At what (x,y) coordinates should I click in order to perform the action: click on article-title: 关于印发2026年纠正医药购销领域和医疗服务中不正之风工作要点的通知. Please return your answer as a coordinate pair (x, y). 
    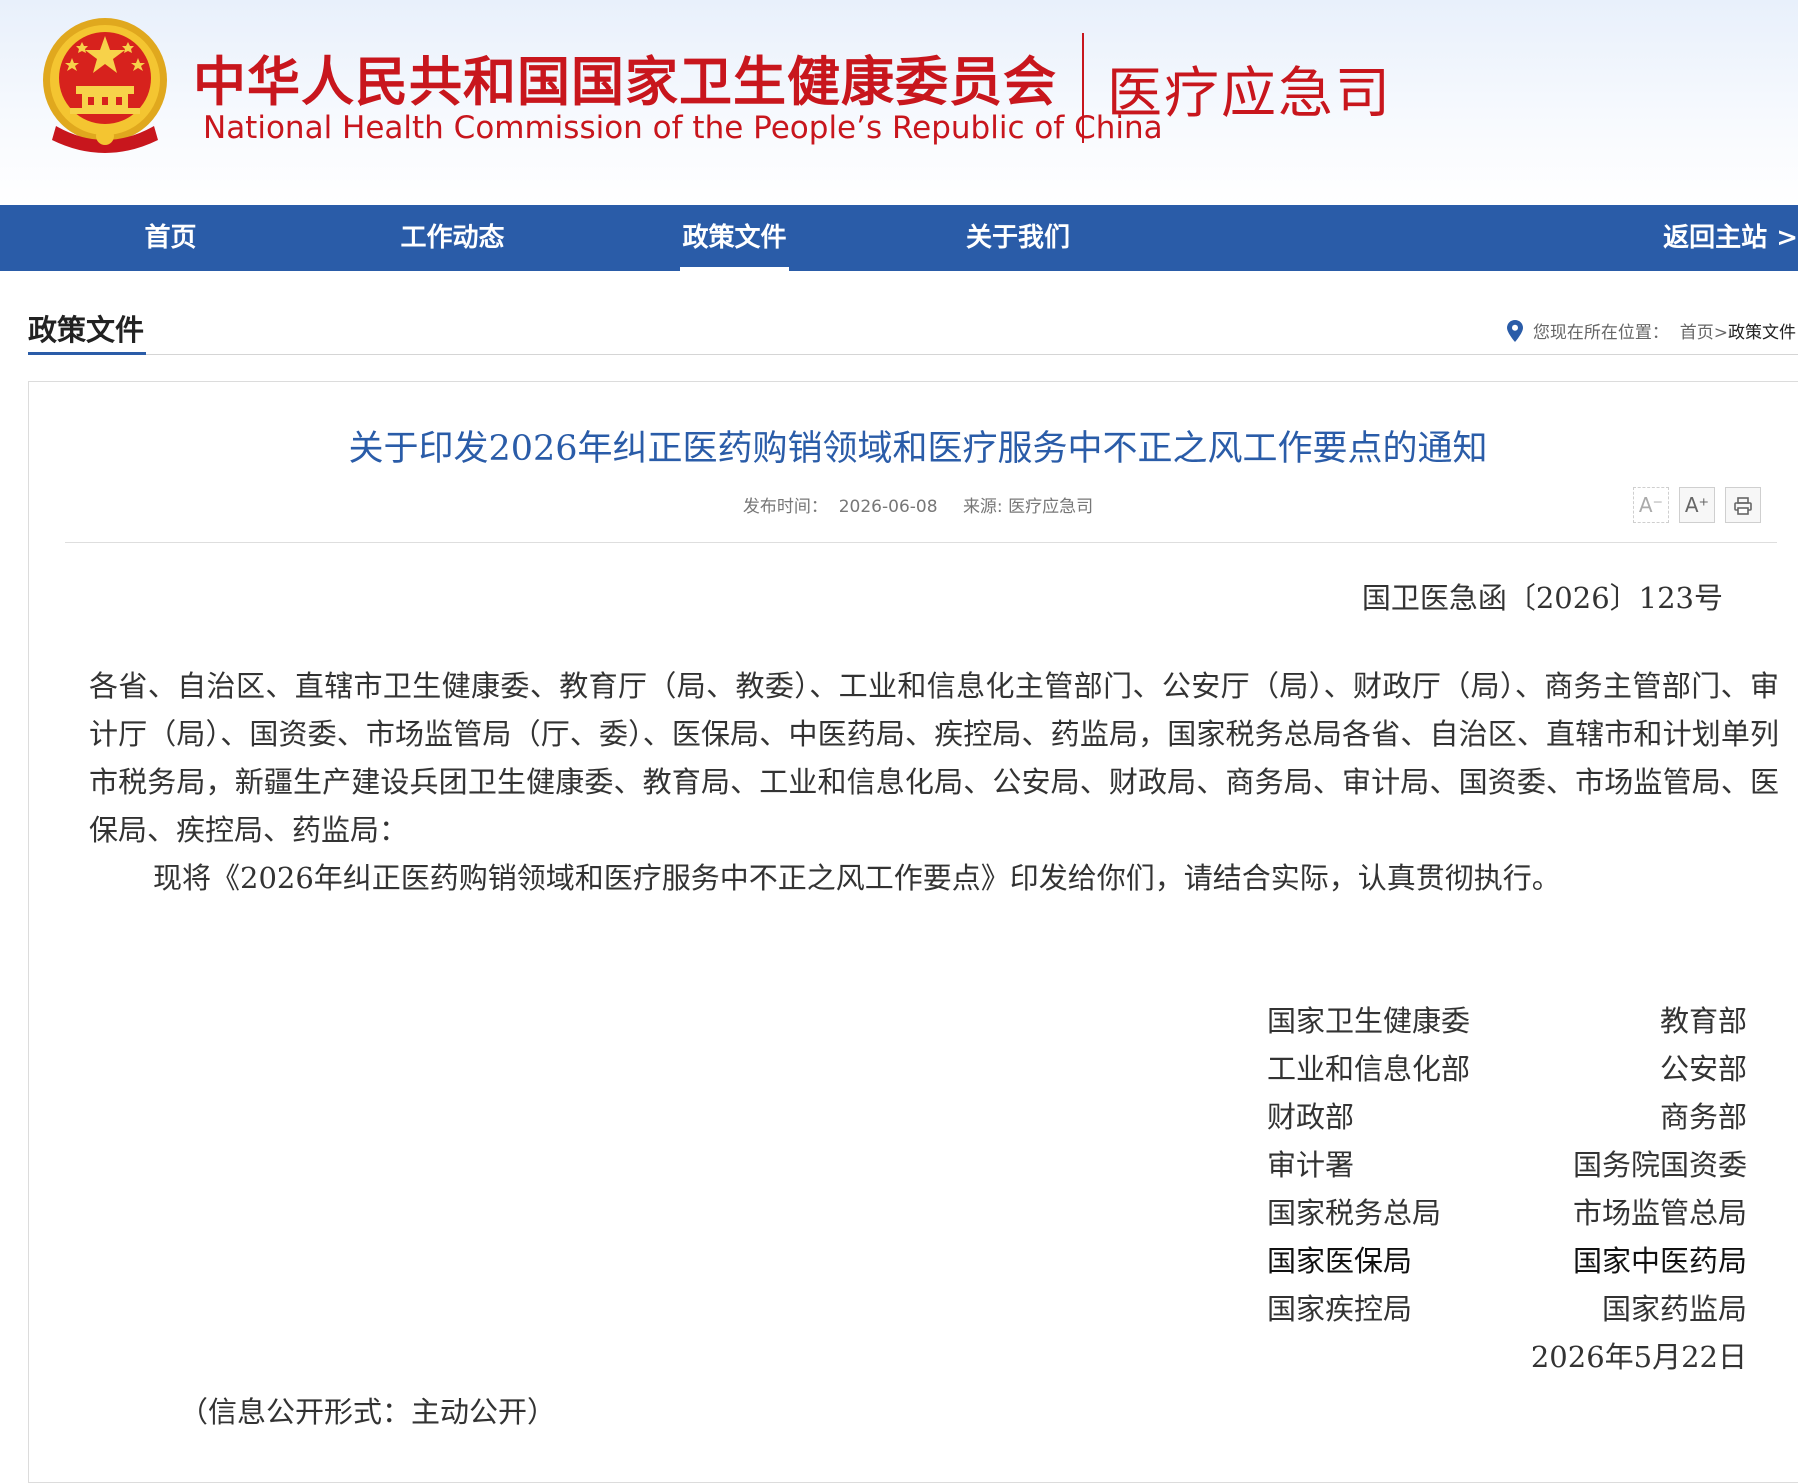
    Looking at the image, I should click on (918, 449).